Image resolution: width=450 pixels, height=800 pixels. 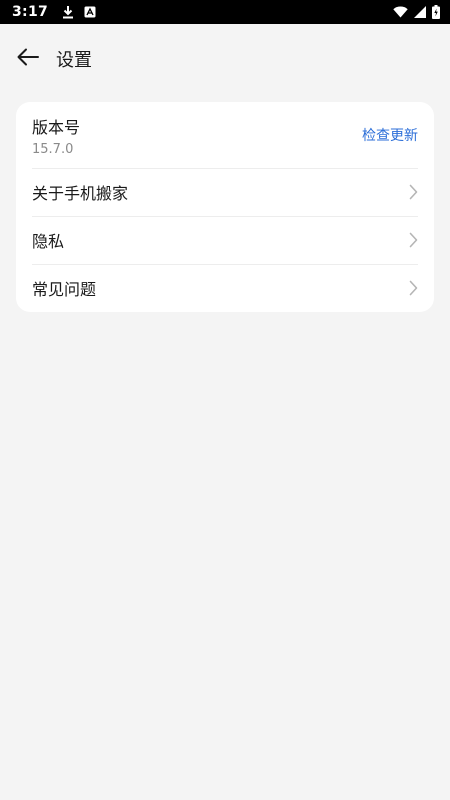 What do you see at coordinates (90, 12) in the screenshot?
I see `app-notification-icon` at bounding box center [90, 12].